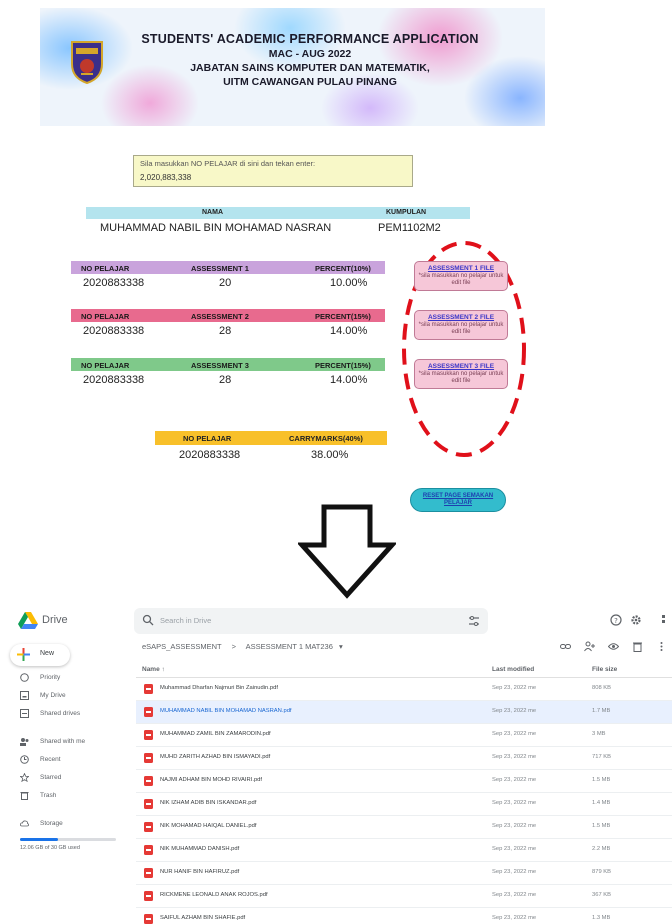 Image resolution: width=672 pixels, height=924 pixels. I want to click on file-name: NIK IZHAM ADIB BIN ISKANDAR.pdf, so click(208, 803).